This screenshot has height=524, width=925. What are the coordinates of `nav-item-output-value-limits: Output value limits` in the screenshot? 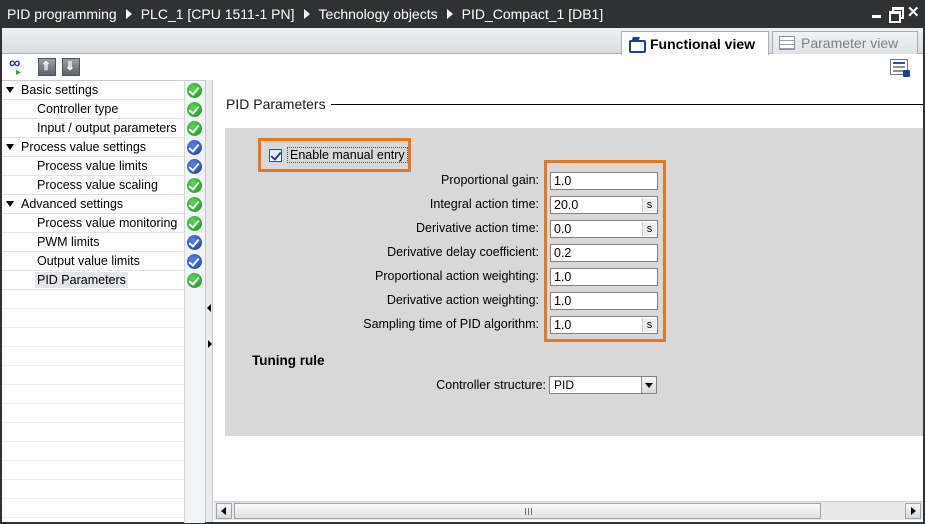 It's located at (93, 261).